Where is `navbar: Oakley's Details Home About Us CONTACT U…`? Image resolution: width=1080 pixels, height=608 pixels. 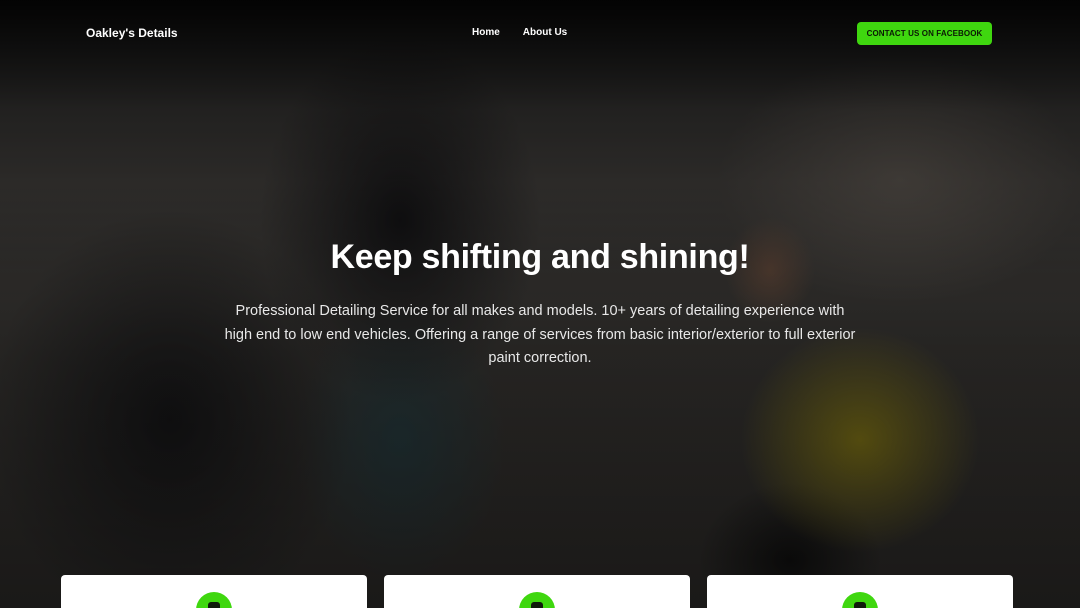
navbar: Oakley's Details Home About Us CONTACT U… is located at coordinates (540, 33).